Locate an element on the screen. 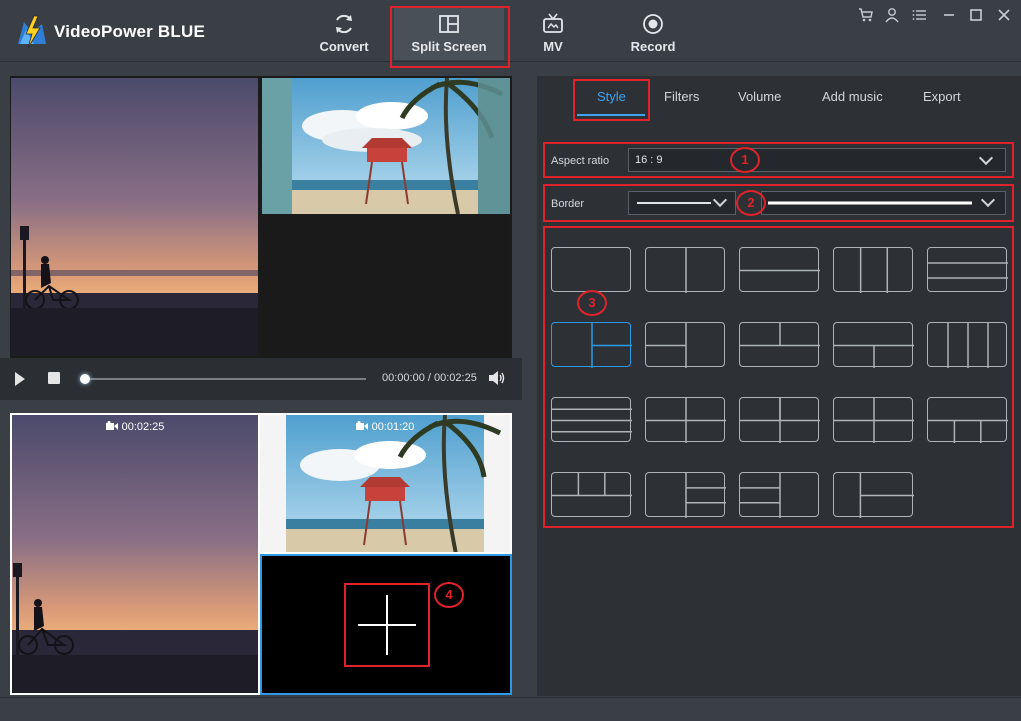  playback-controls: 00:00:00 / 00:02:25 is located at coordinates (261, 379).